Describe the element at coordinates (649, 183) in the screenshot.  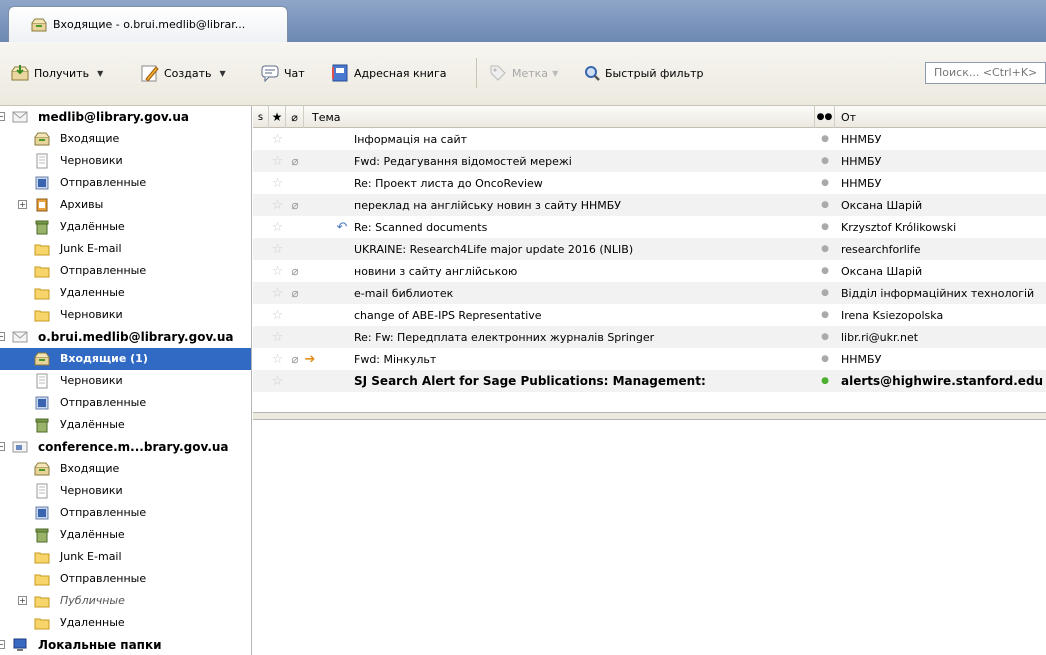
I see `message-row: ☆ Re: Проект листа до OncoReview ● ННМБУ` at that location.